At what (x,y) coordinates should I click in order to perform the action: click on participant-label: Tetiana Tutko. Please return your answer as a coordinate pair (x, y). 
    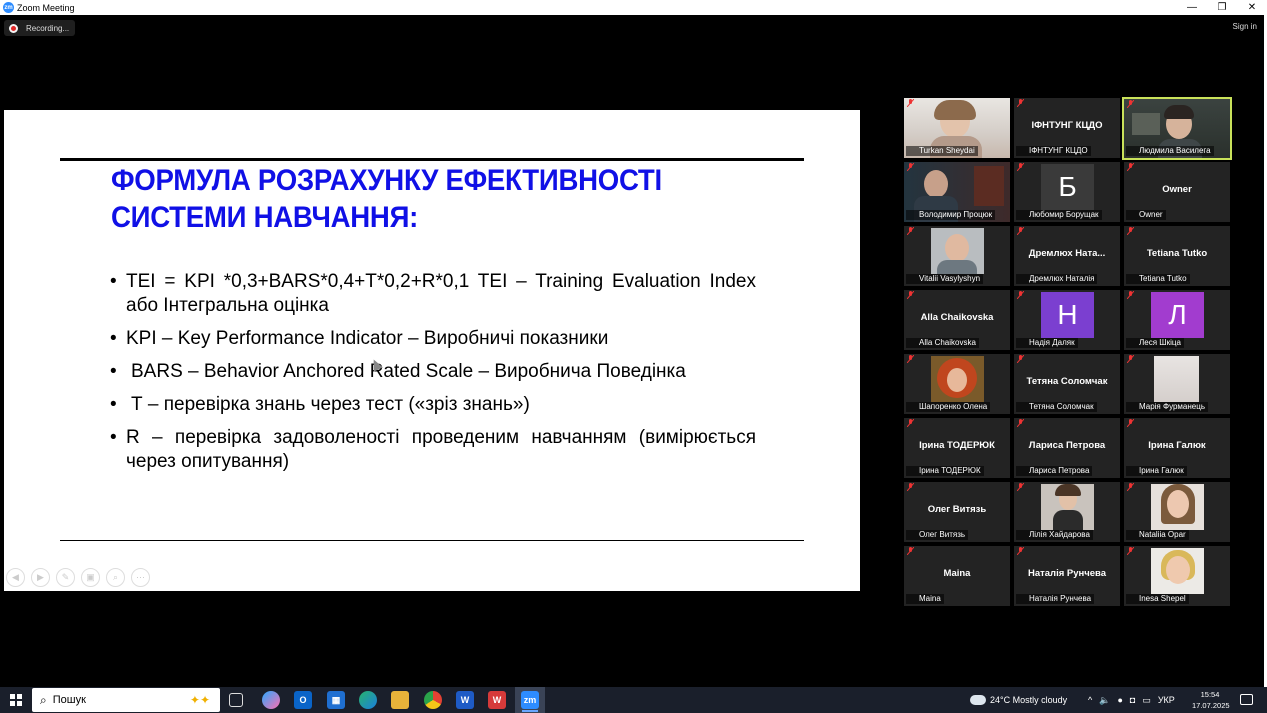
    Looking at the image, I should click on (1158, 279).